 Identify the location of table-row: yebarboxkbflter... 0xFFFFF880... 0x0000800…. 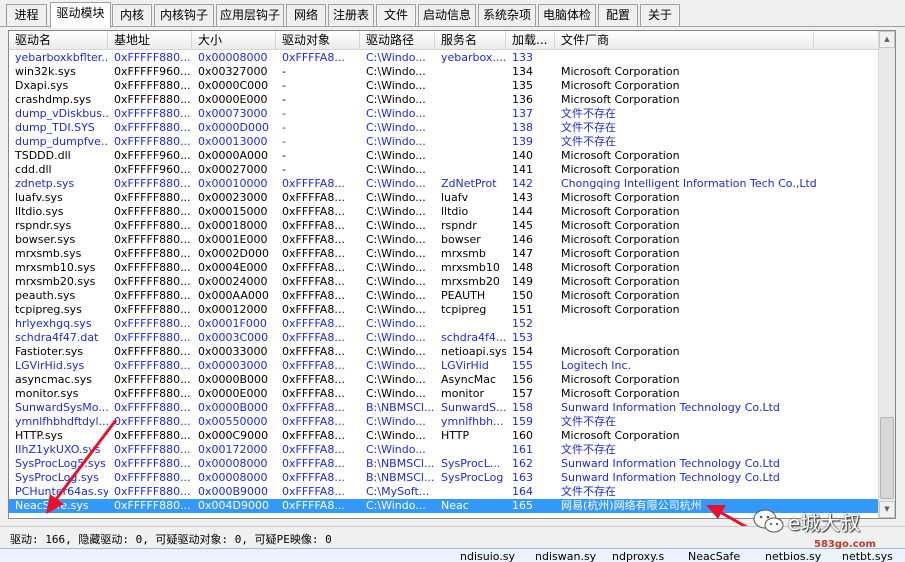
(444, 58).